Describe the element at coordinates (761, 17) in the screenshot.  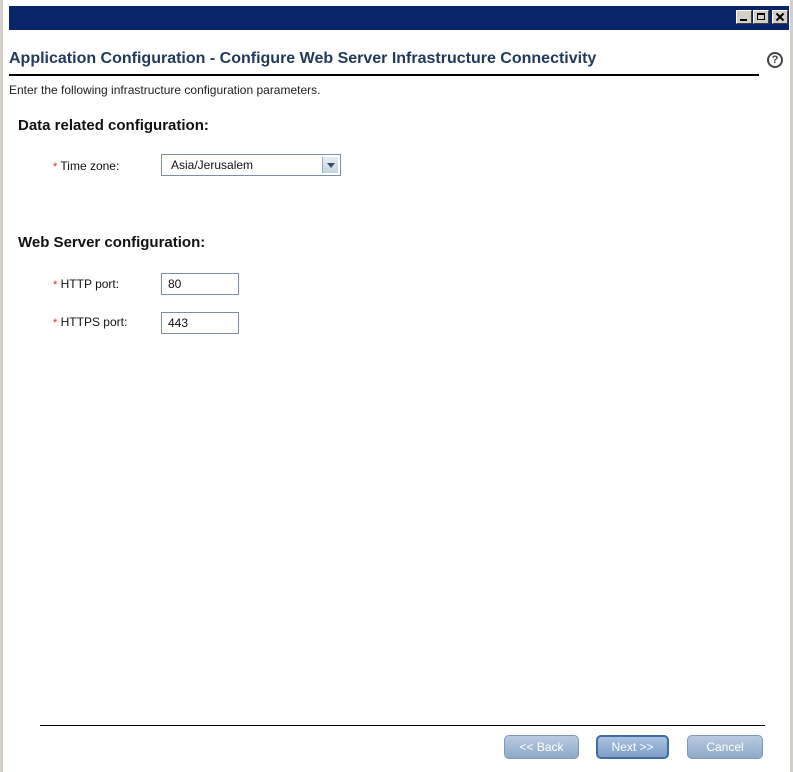
I see `maximize-icon` at that location.